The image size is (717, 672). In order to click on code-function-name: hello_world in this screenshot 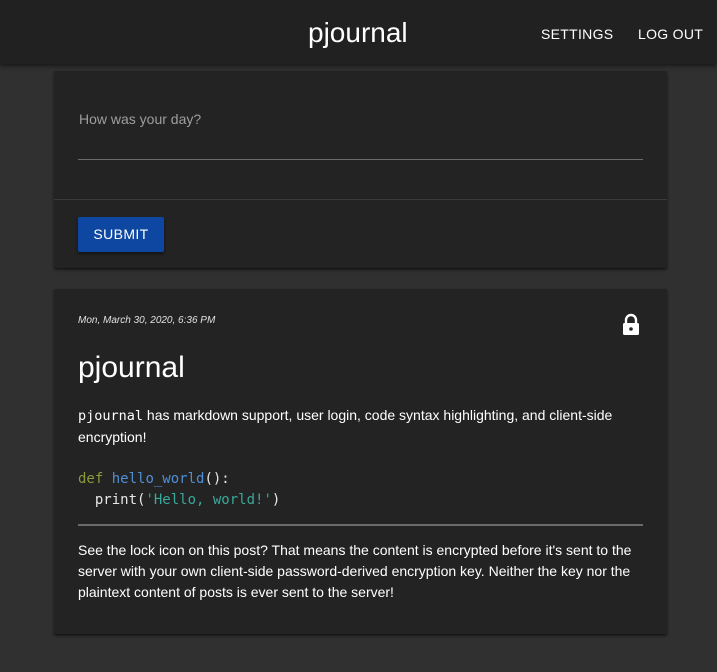, I will do `click(158, 479)`.